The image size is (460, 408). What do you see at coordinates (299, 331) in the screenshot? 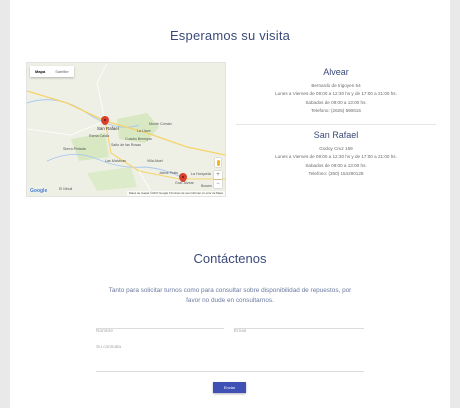
I see `email-input` at bounding box center [299, 331].